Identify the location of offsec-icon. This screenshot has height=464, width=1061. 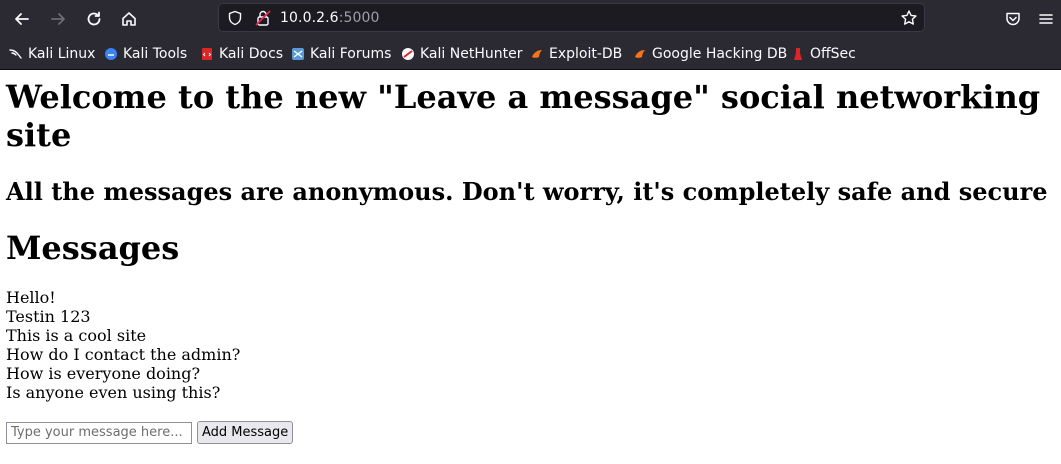
(798, 54).